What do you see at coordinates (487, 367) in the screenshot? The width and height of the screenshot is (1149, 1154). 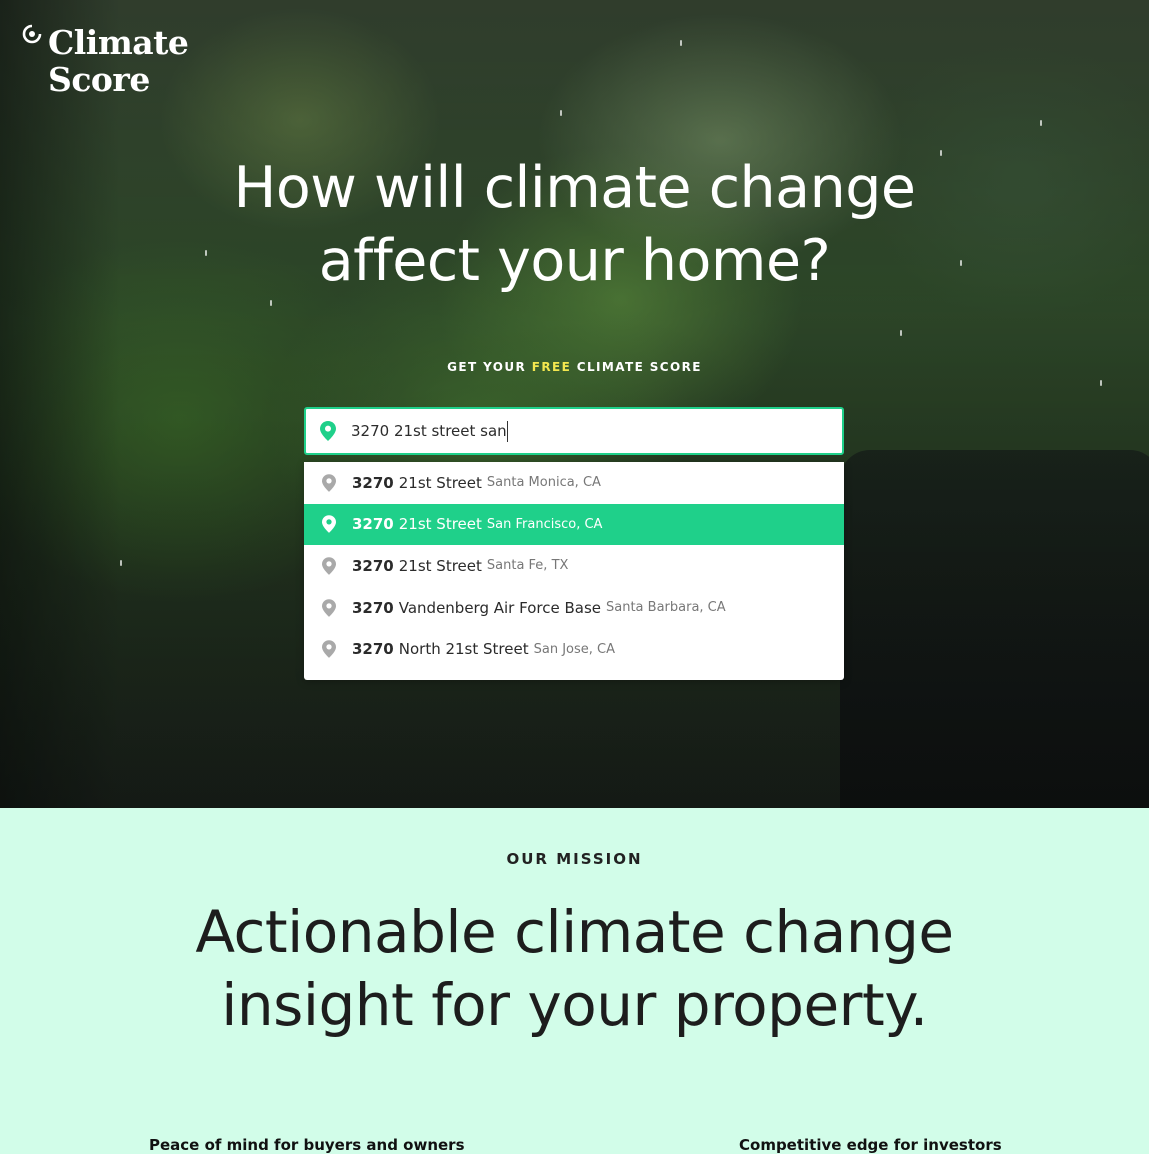 I see `cta-prefix: GET YOUR` at bounding box center [487, 367].